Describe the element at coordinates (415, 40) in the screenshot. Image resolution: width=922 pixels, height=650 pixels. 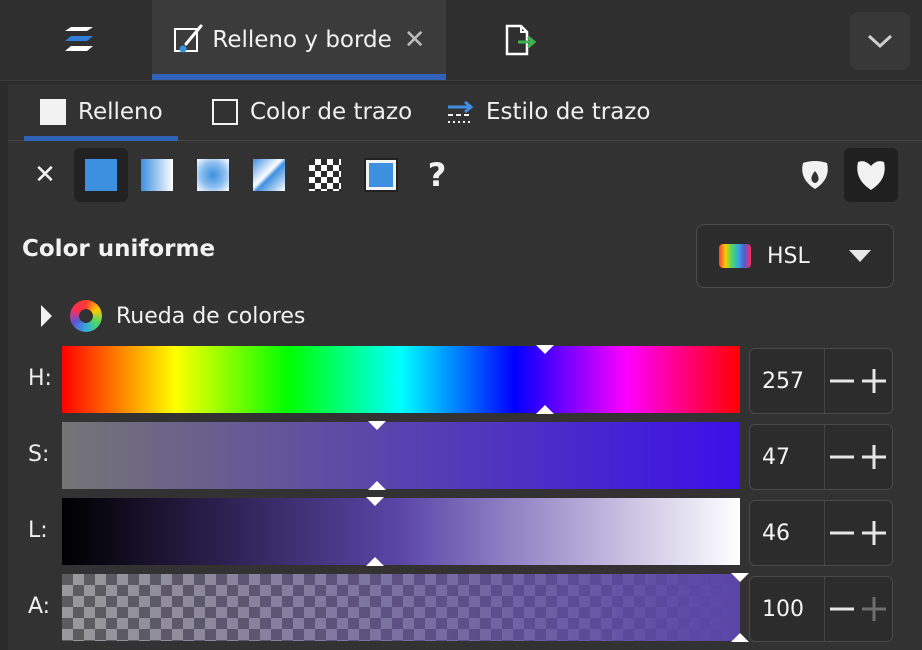
I see `close-tab-icon: ✕` at that location.